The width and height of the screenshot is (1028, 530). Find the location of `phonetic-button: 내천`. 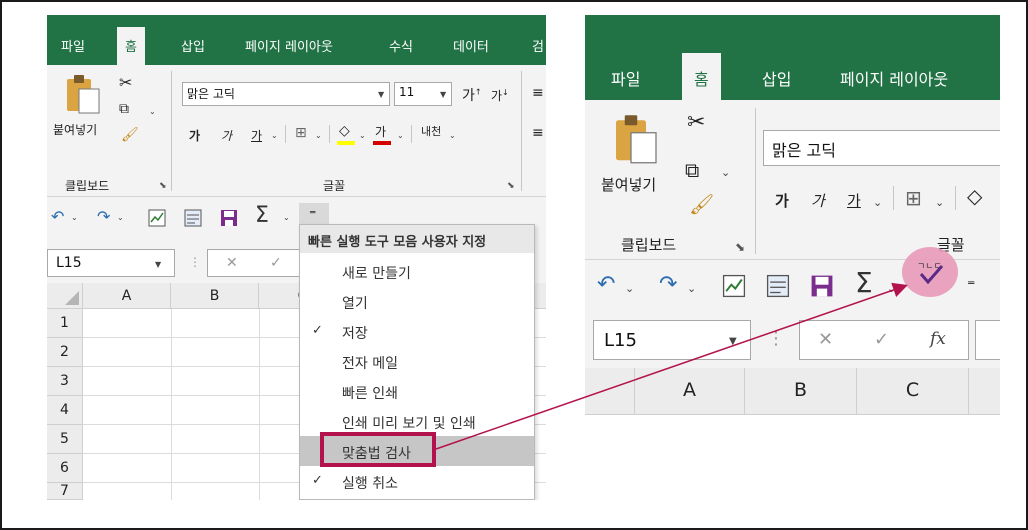

phonetic-button: 내천 is located at coordinates (431, 131).